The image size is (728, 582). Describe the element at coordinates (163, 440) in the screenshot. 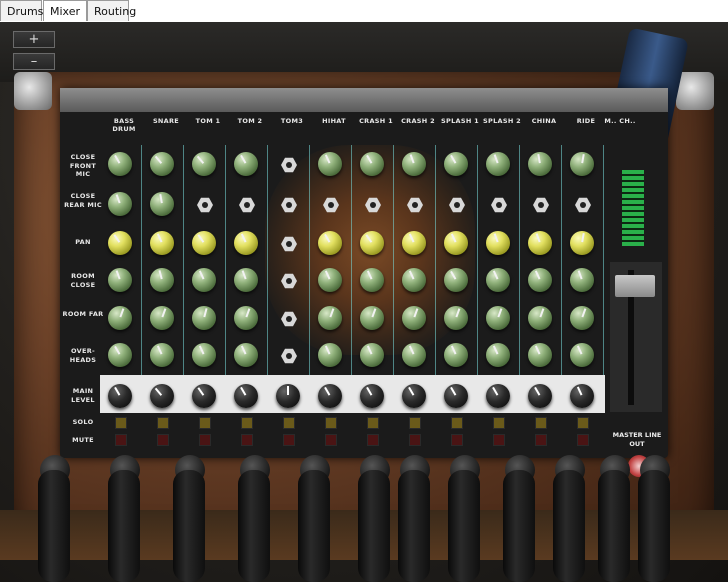

I see `mute-button-snare` at that location.